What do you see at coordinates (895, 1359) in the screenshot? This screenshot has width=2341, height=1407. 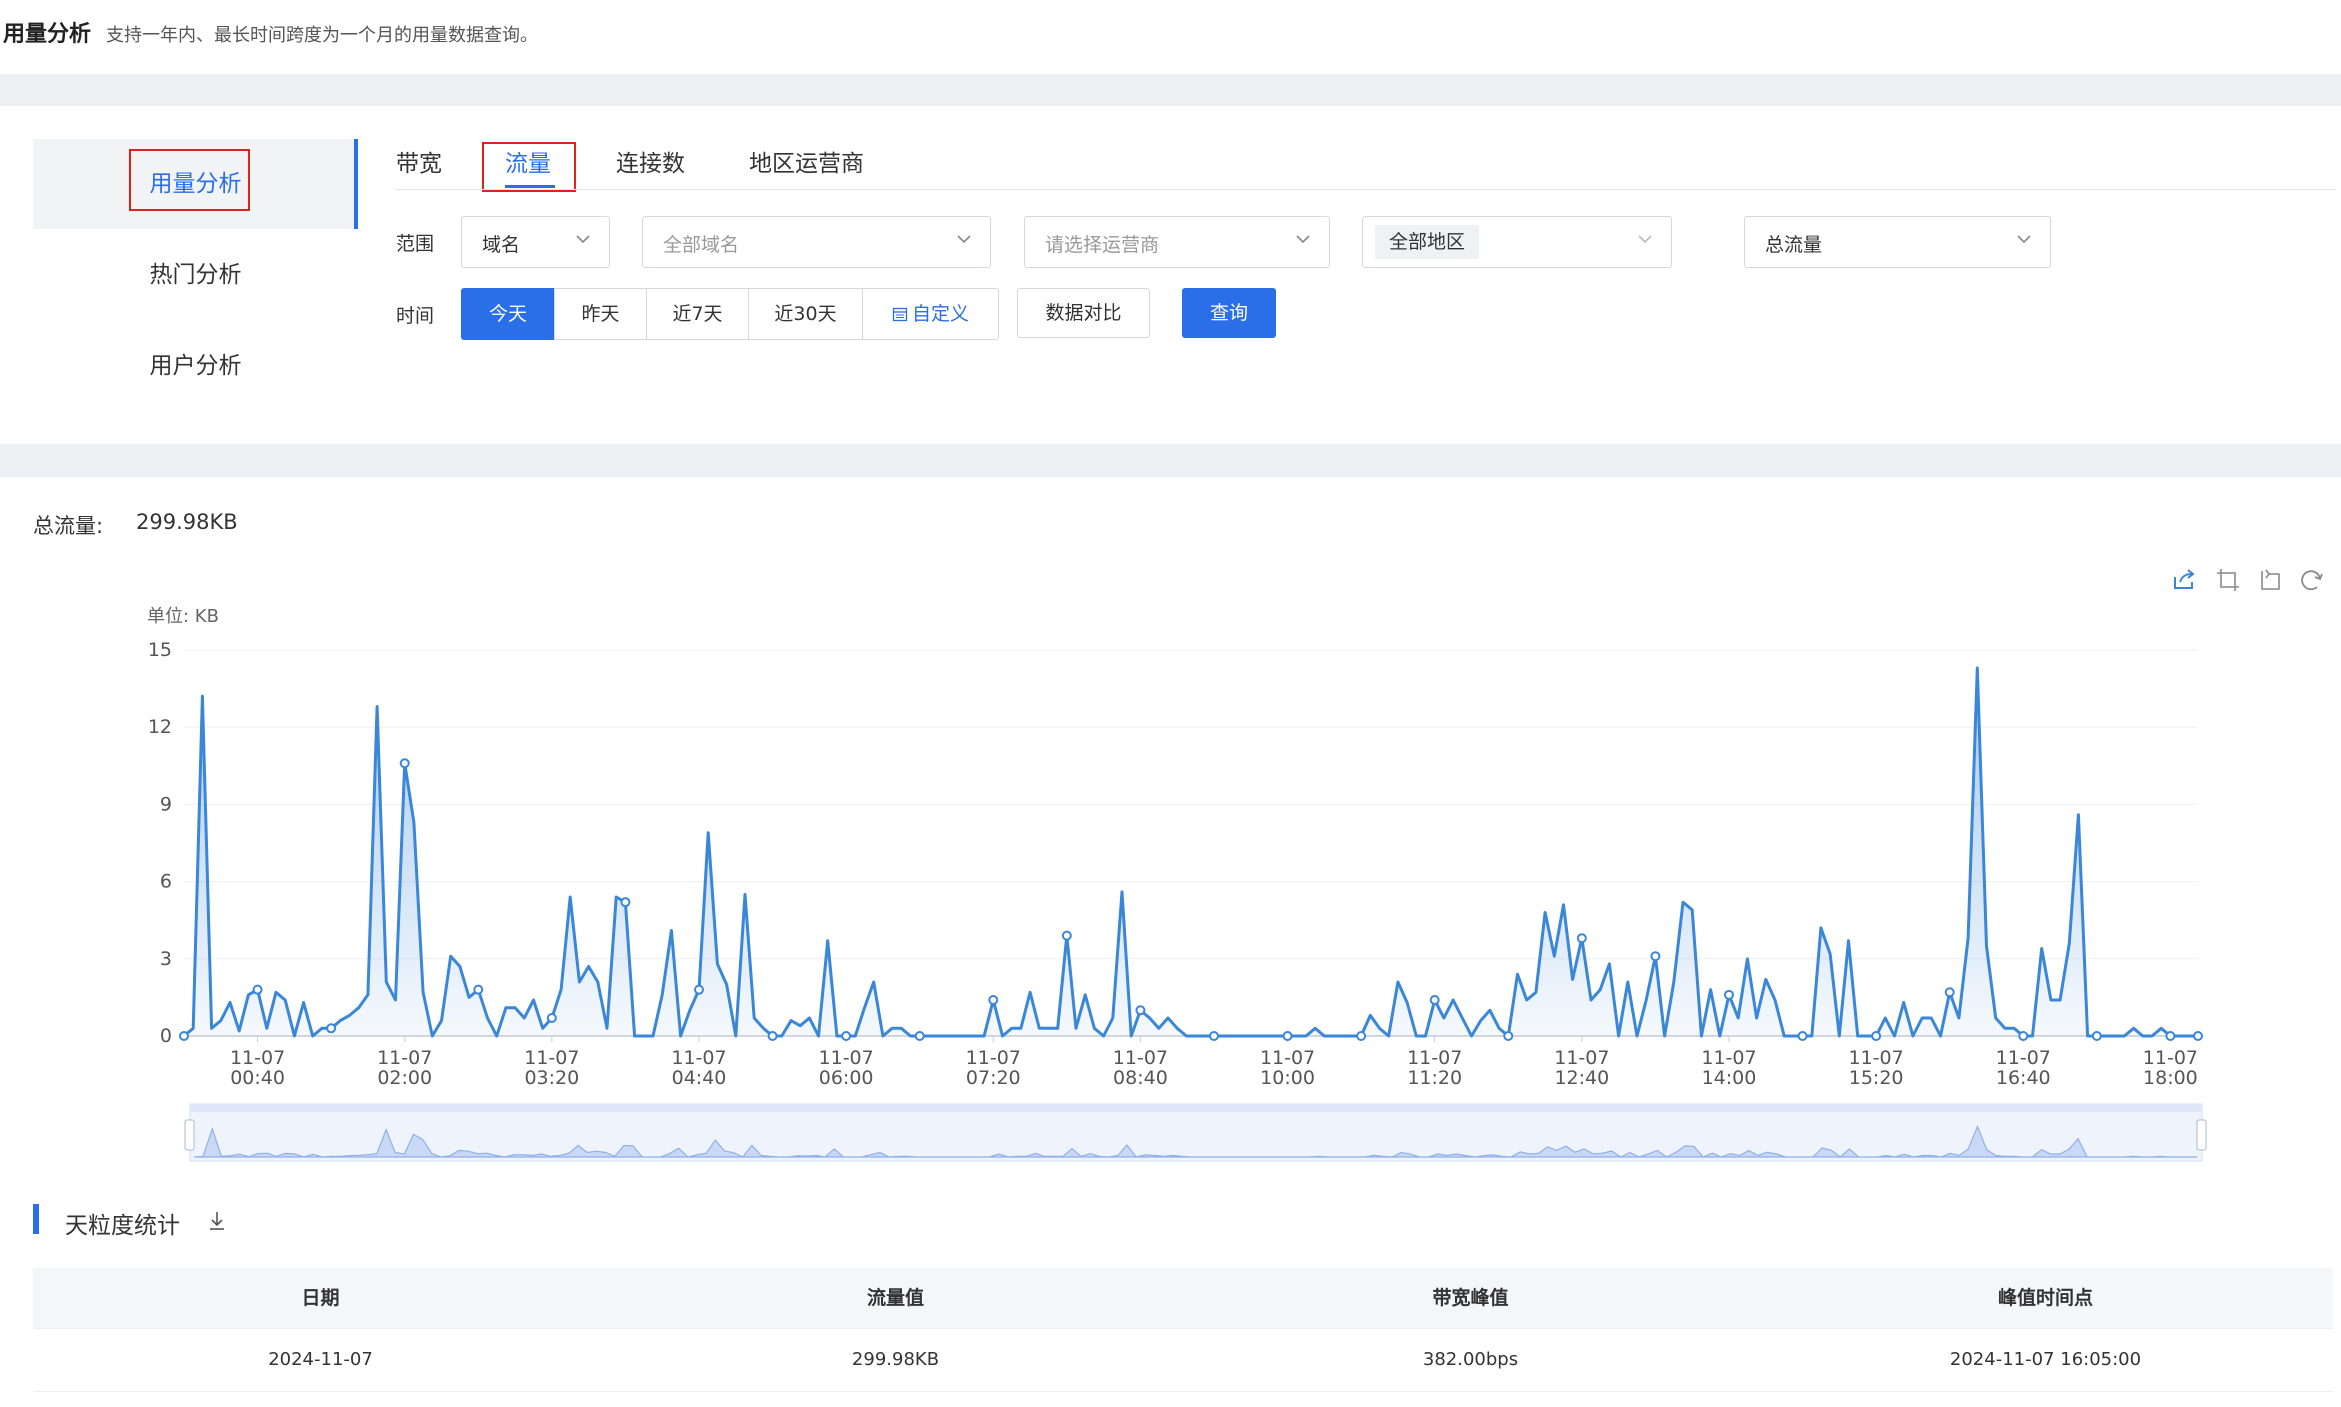 I see `table-cell: 299.98KB` at bounding box center [895, 1359].